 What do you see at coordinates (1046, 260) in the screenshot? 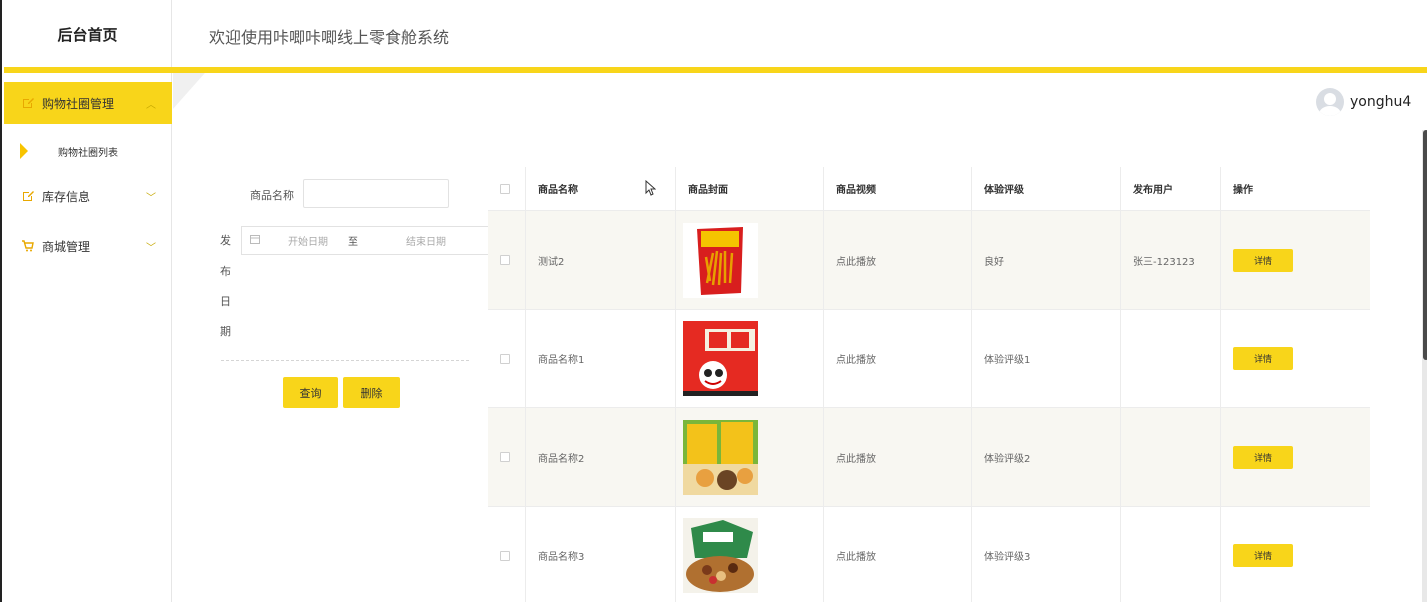
I see `rating-cell: 良好` at bounding box center [1046, 260].